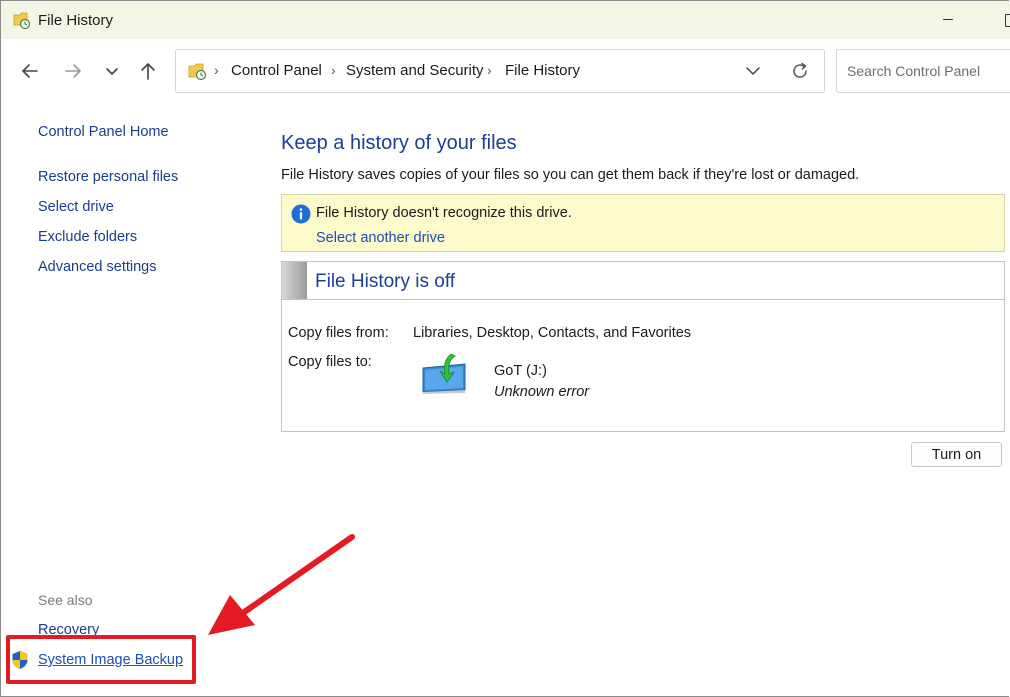 This screenshot has width=1010, height=697. Describe the element at coordinates (505, 20) in the screenshot. I see `title-bar: File History` at that location.